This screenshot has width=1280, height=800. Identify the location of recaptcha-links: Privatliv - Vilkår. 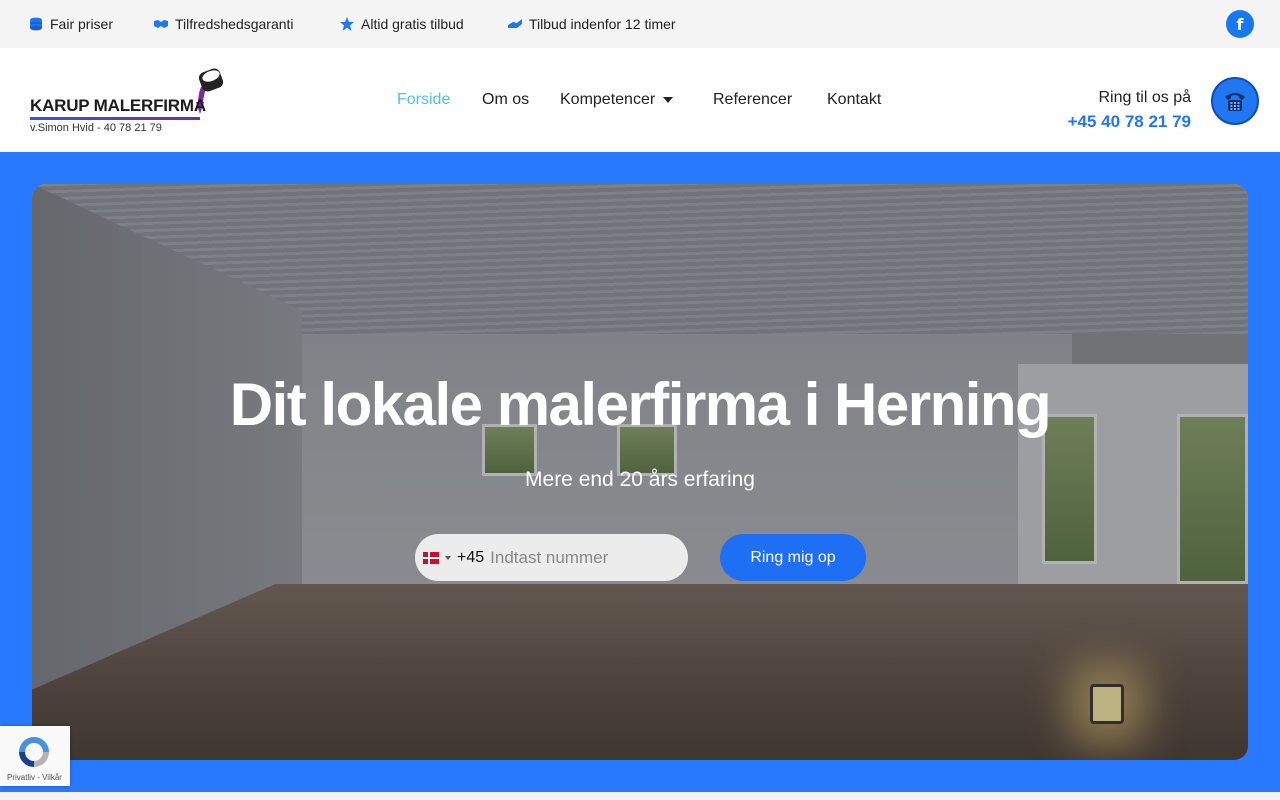
(34, 777).